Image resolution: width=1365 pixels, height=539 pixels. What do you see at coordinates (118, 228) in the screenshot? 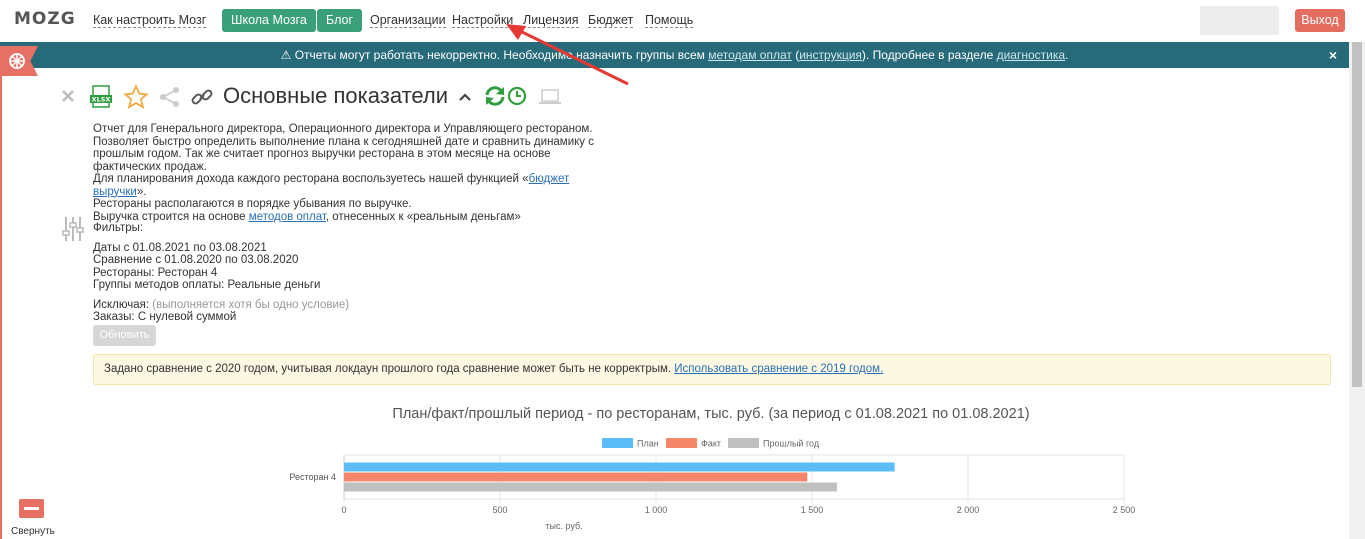
I see `filters-heading: Фильтры:` at bounding box center [118, 228].